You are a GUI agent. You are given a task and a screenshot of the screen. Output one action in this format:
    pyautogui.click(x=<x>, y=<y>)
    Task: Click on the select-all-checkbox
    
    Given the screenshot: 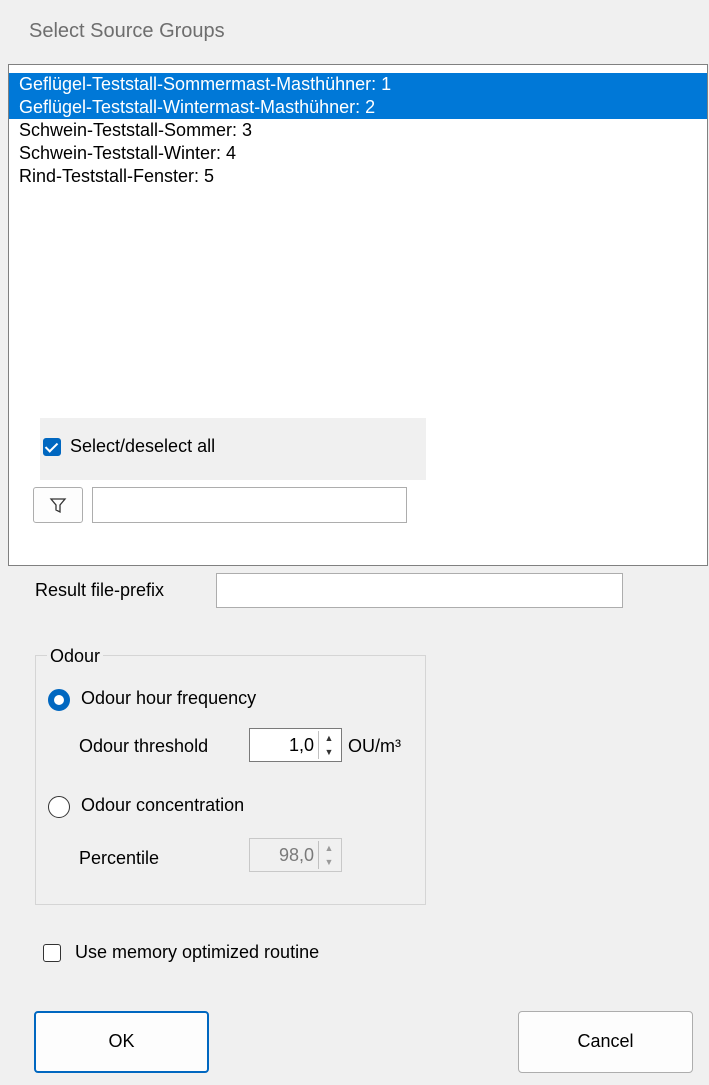 What is the action you would take?
    pyautogui.click(x=52, y=447)
    